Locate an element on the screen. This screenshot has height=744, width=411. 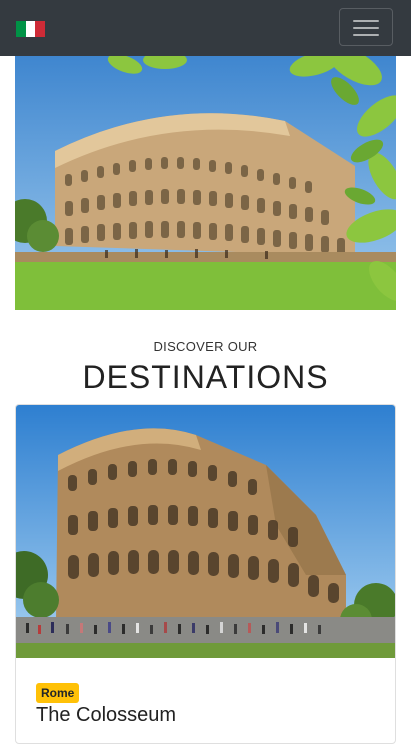
navbar is located at coordinates (205, 28).